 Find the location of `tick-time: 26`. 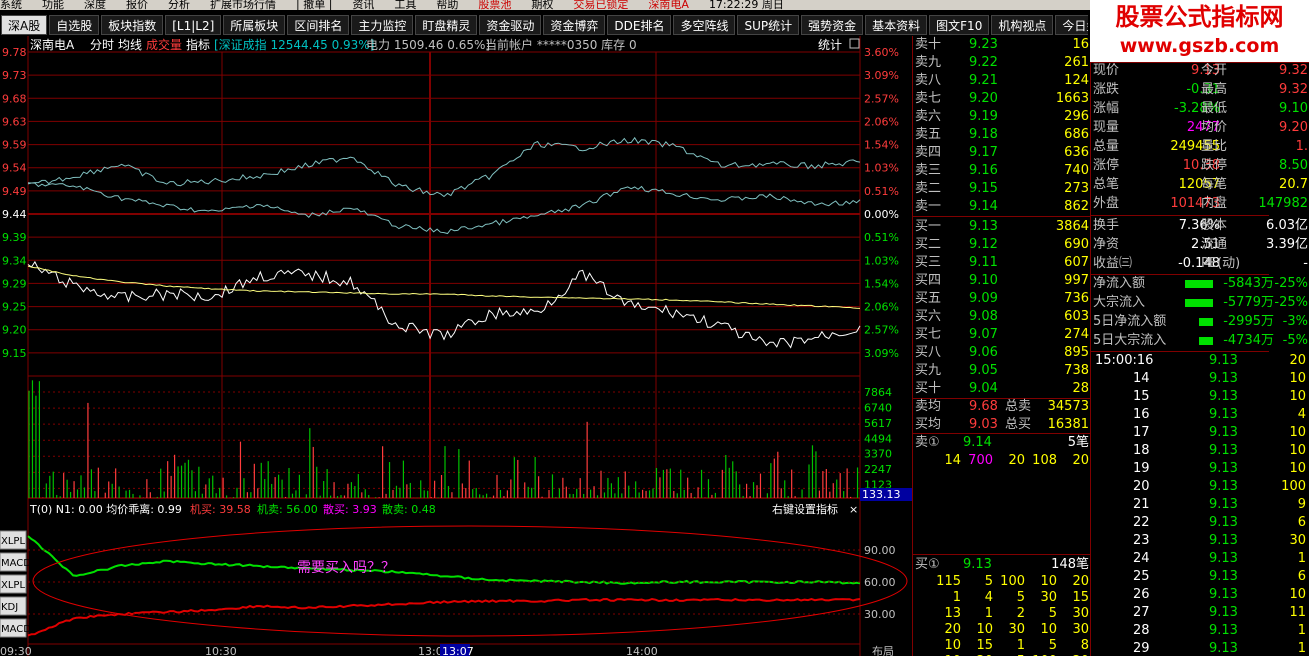

tick-time: 26 is located at coordinates (1141, 594).